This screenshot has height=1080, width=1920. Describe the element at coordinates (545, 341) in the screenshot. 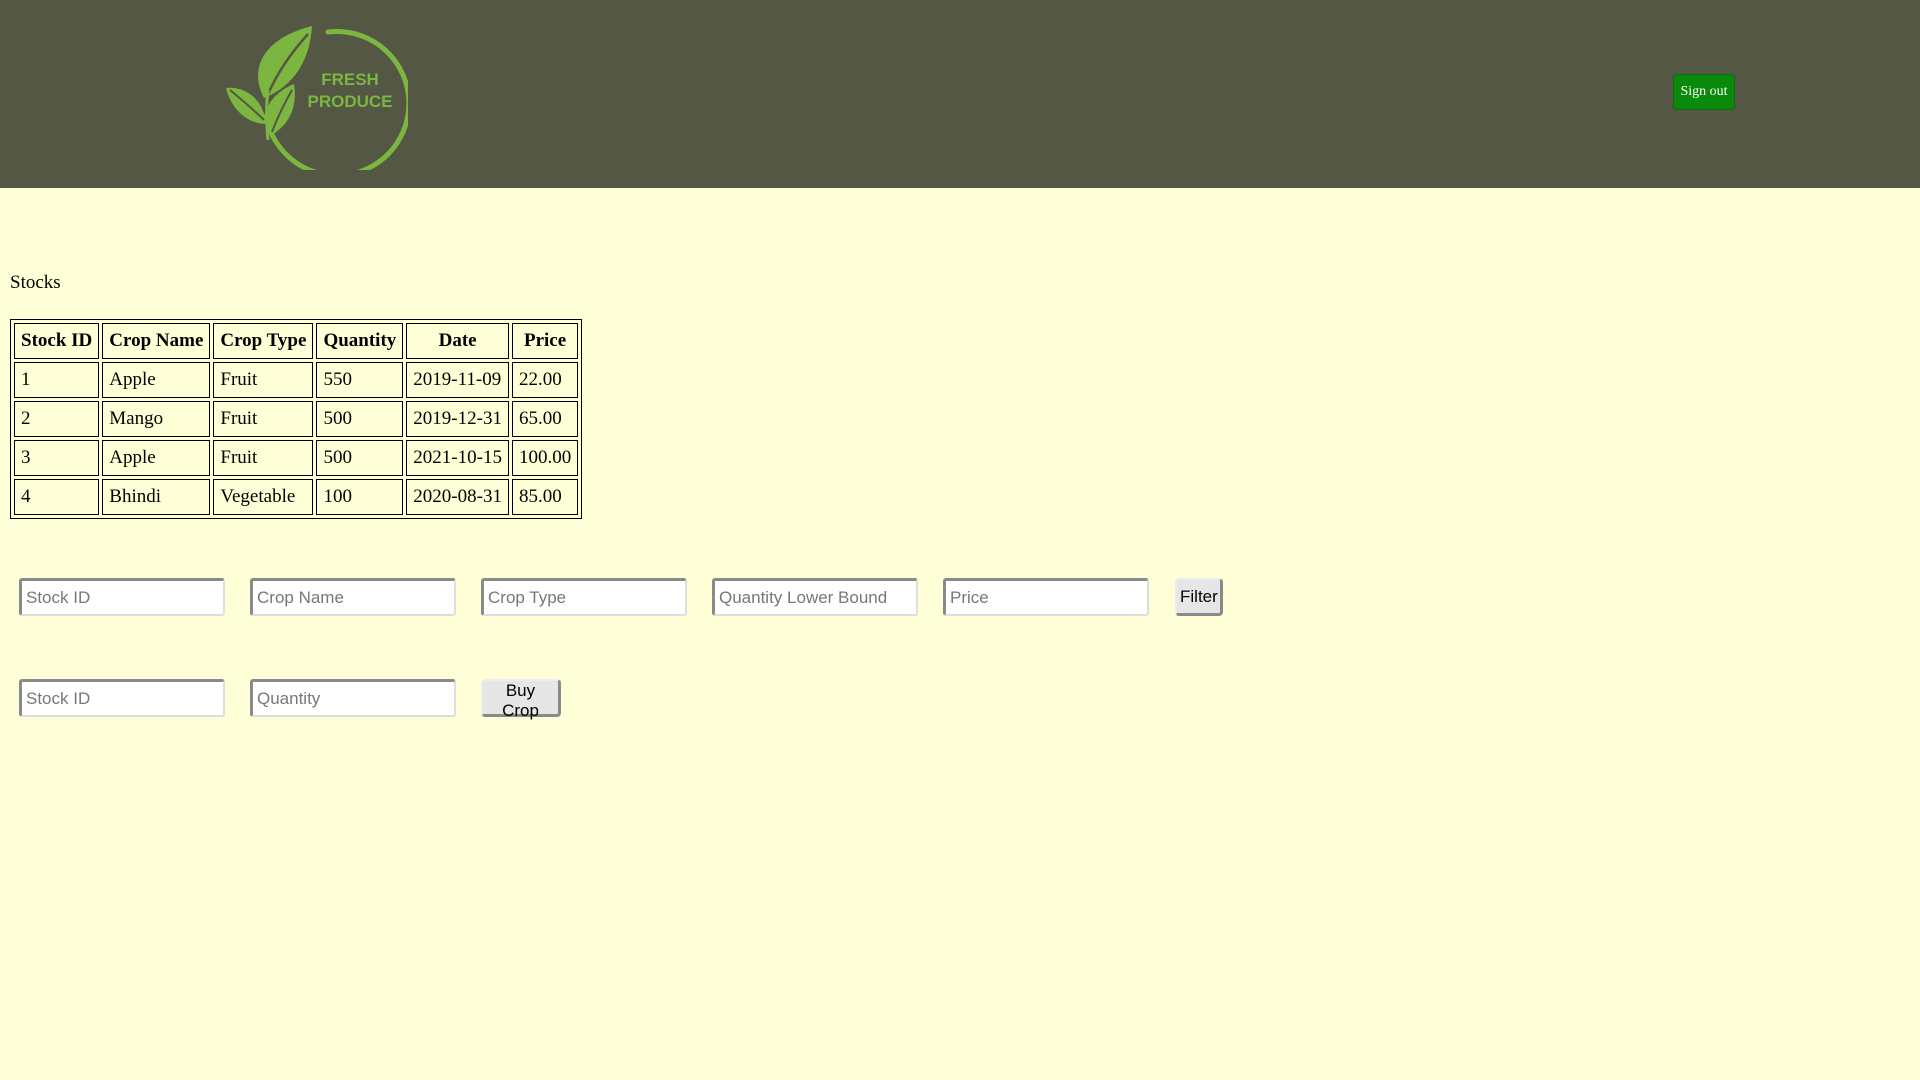

I see `column-header-price: Price` at that location.